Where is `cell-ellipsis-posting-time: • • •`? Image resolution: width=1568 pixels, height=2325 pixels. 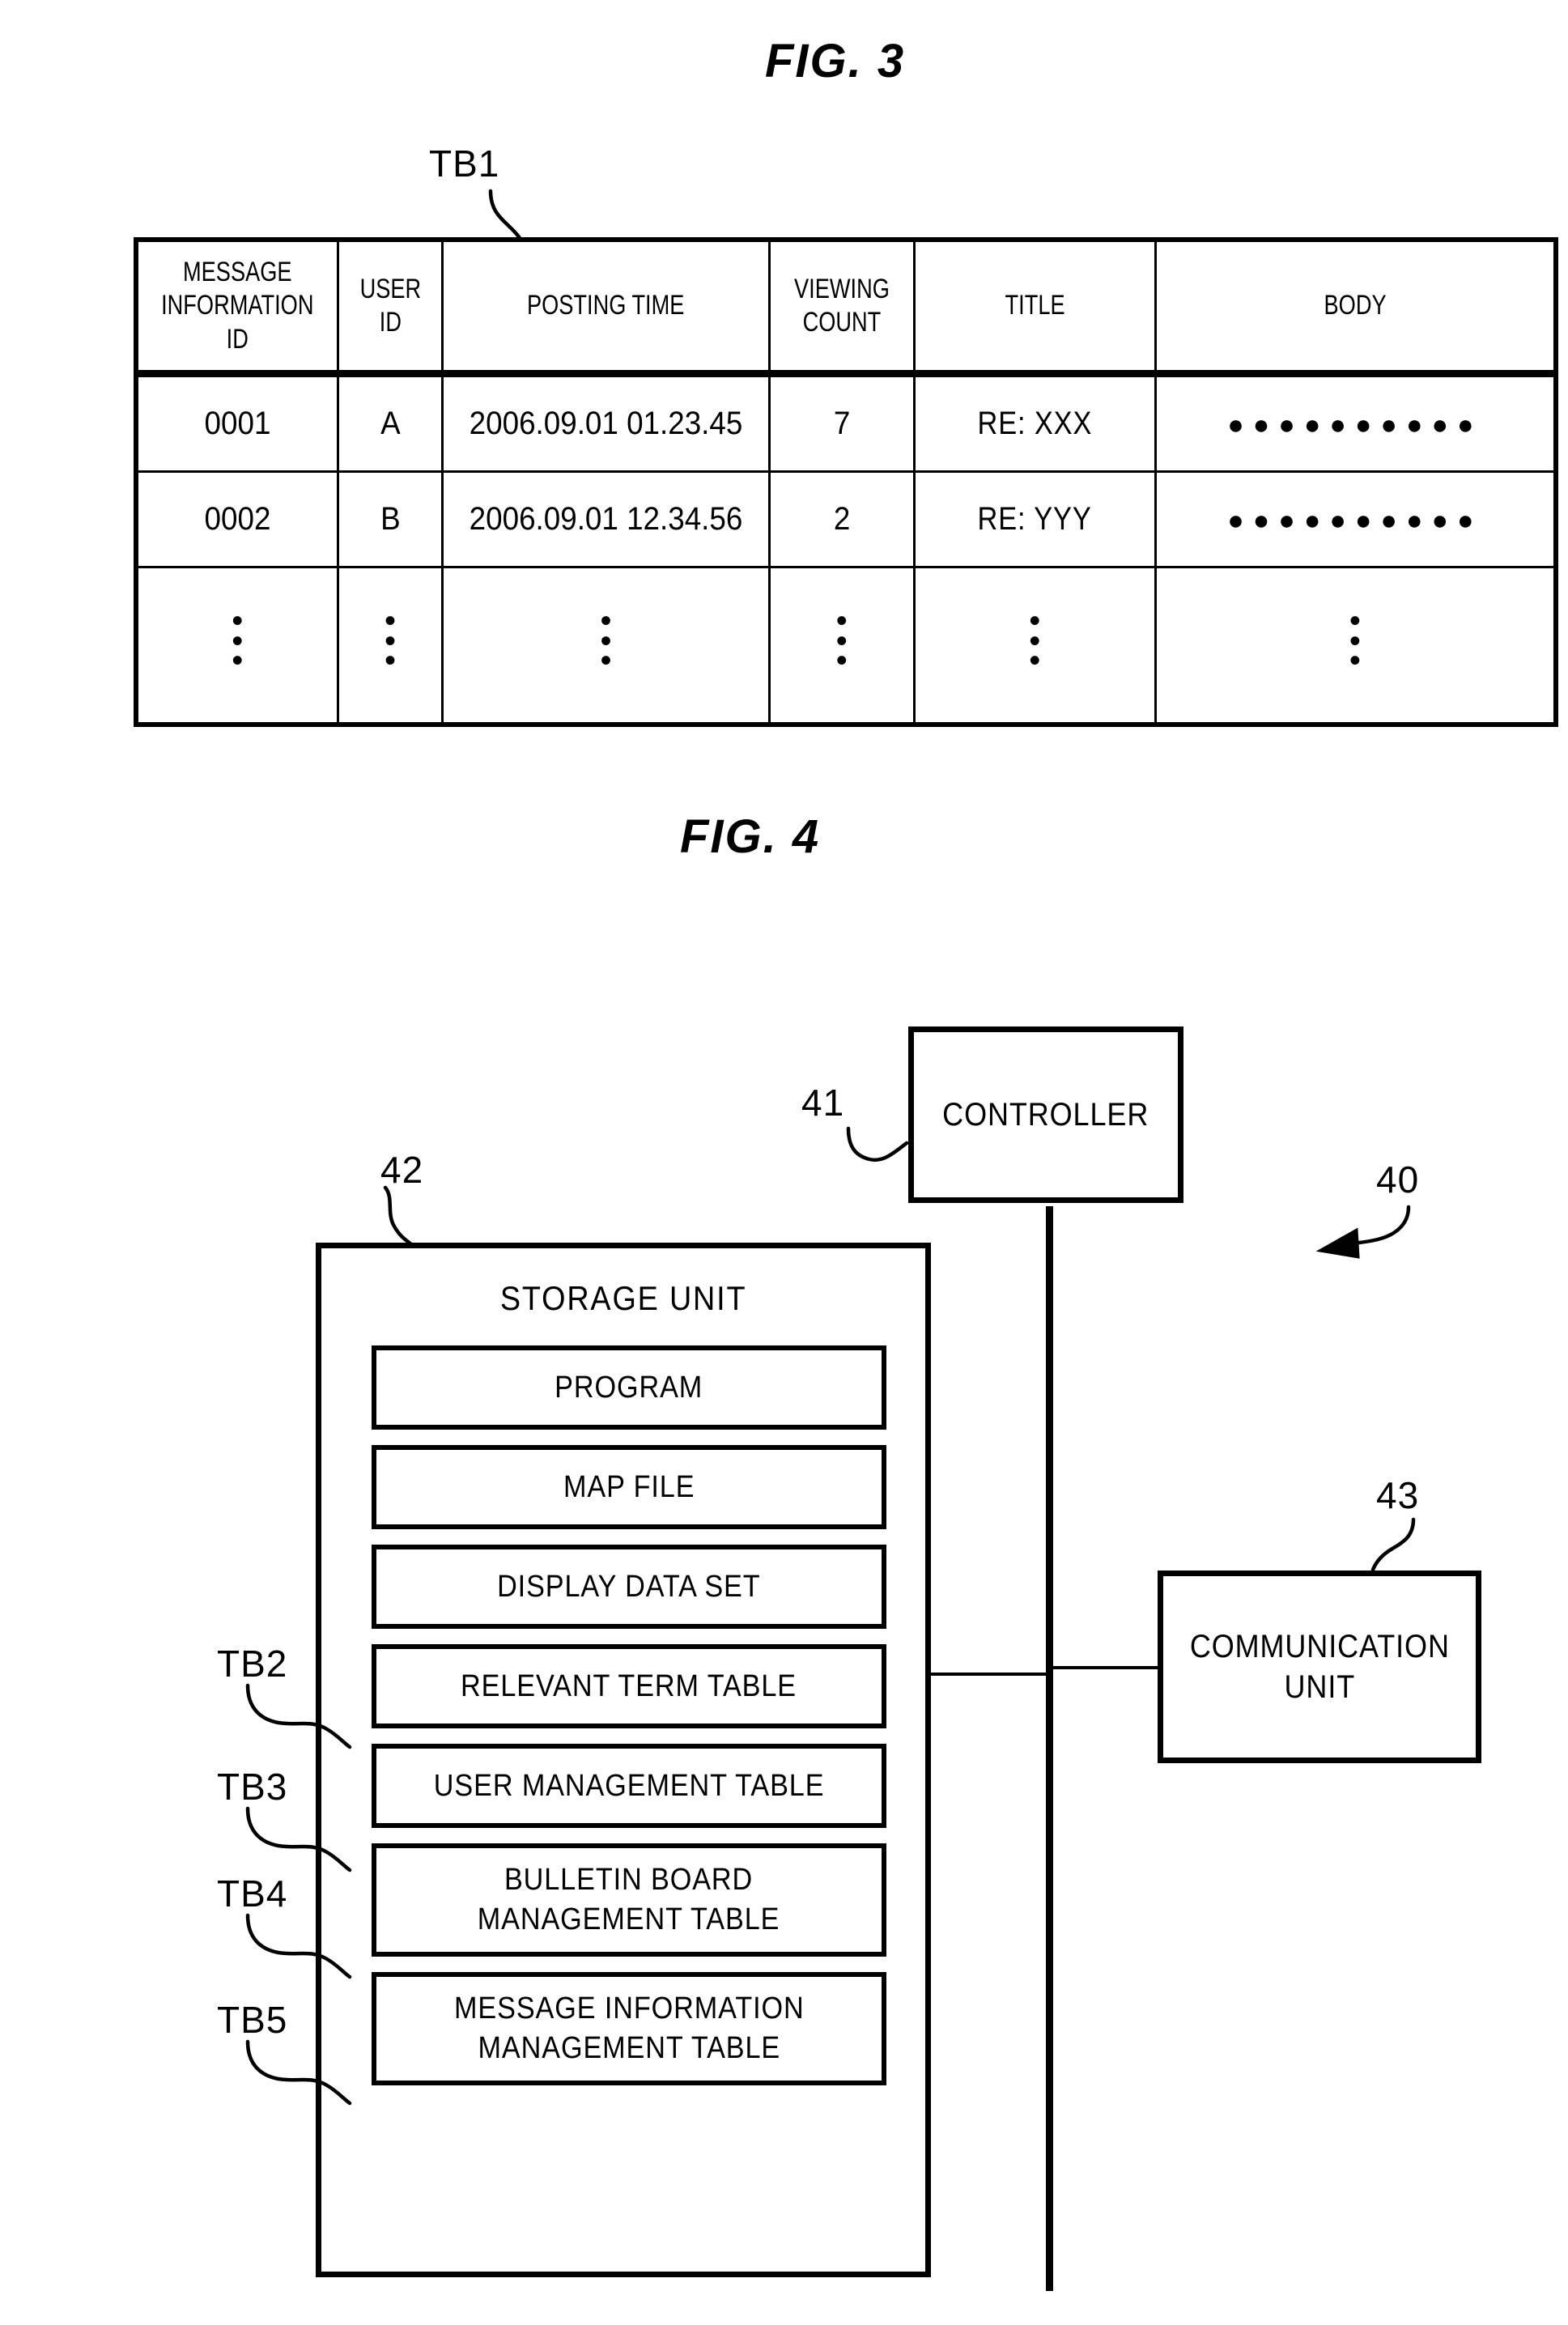 cell-ellipsis-posting-time: • • • is located at coordinates (606, 646).